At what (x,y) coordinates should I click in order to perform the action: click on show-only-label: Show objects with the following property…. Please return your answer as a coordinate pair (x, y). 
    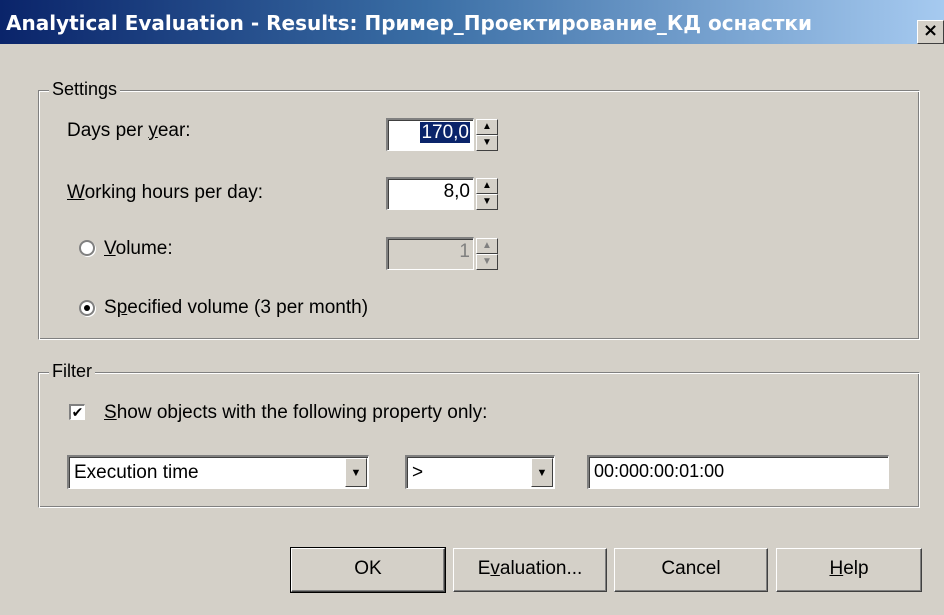
    Looking at the image, I should click on (296, 412).